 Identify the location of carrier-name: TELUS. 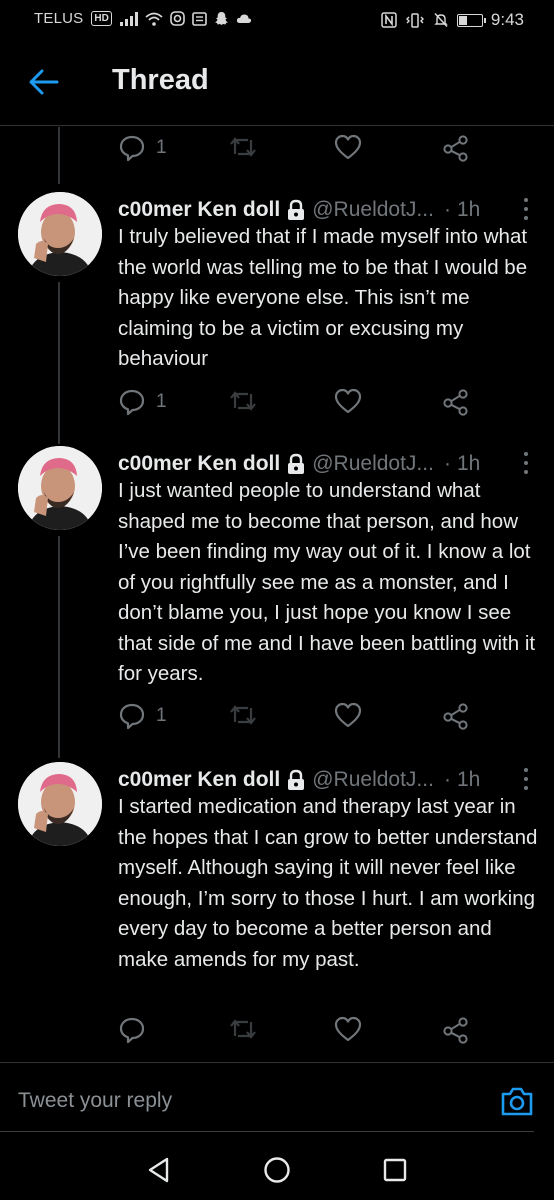
(59, 18).